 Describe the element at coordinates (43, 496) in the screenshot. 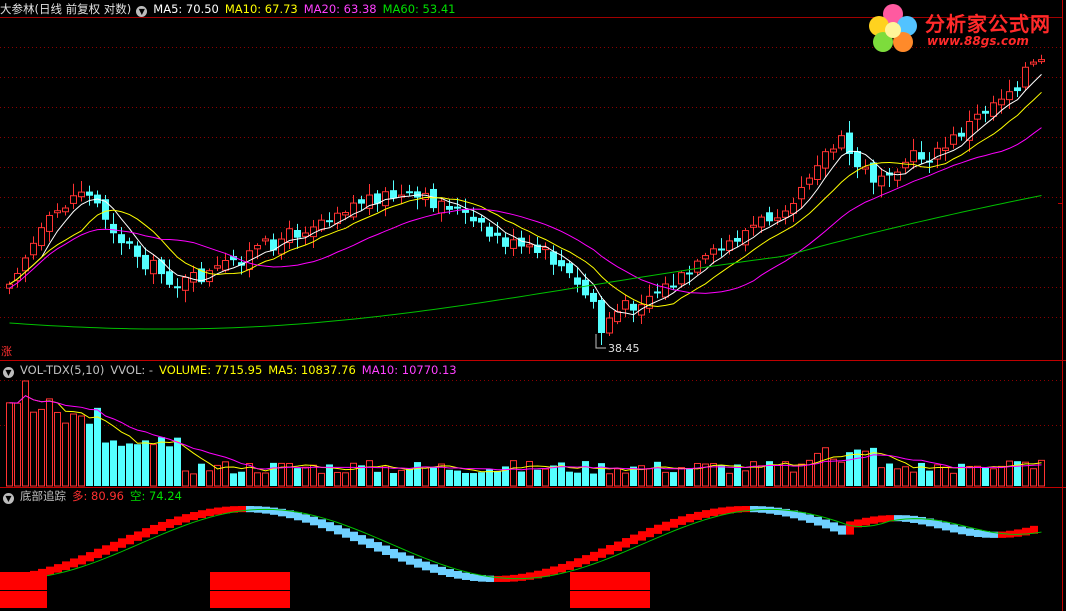

I see `indicator-title: 底部追踪` at that location.